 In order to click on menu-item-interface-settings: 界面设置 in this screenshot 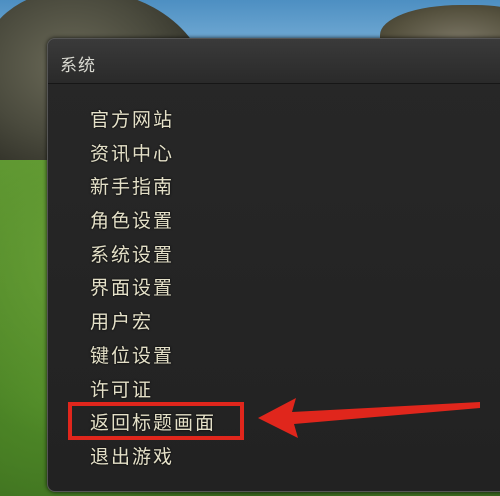, I will do `click(153, 288)`.